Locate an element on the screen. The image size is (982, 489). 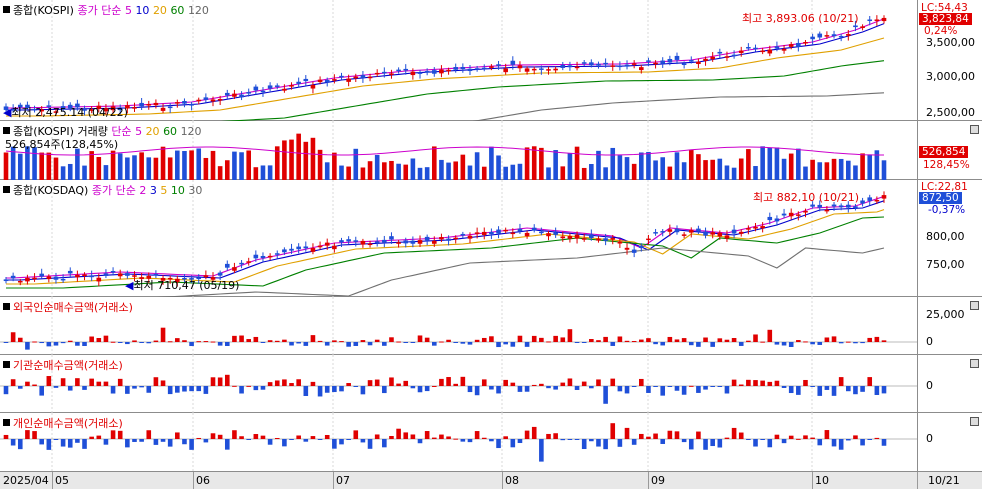
retail-panel: 개인순매수금액(거래소) 0 is located at coordinates (491, 442).